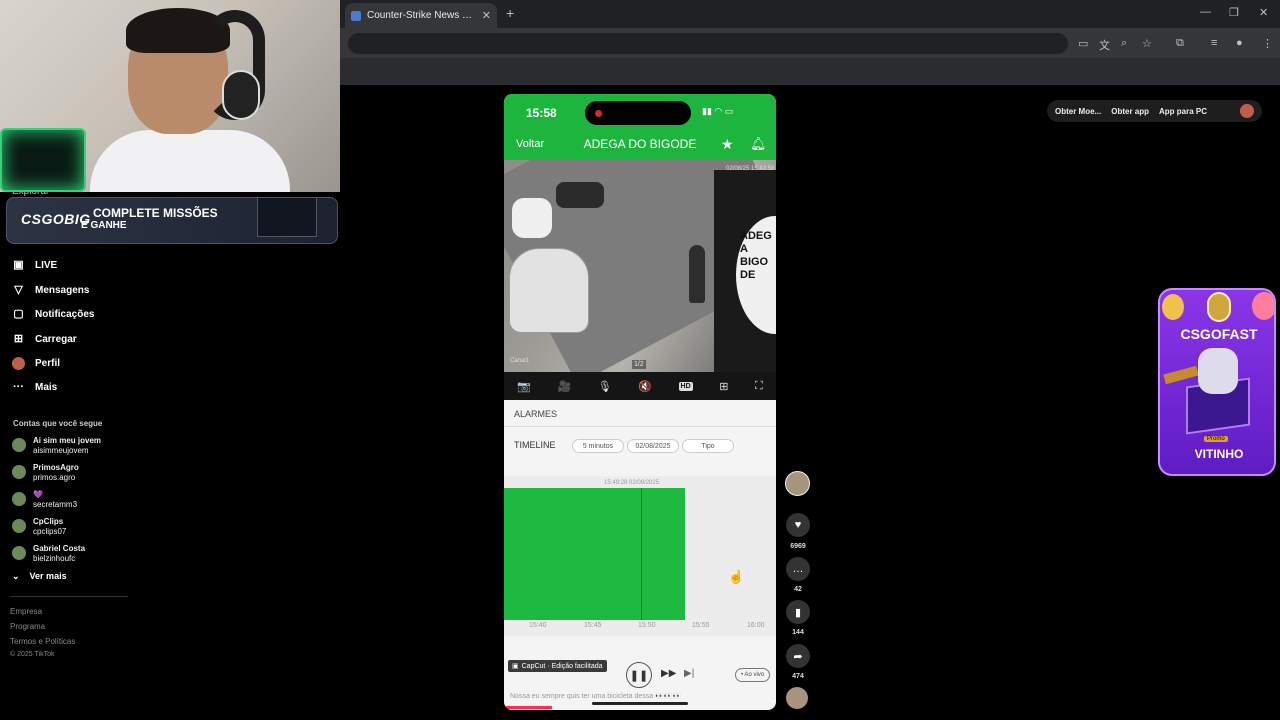 This screenshot has height=720, width=1280. Describe the element at coordinates (647, 625) in the screenshot. I see `timeline-tick: 15:50` at that location.